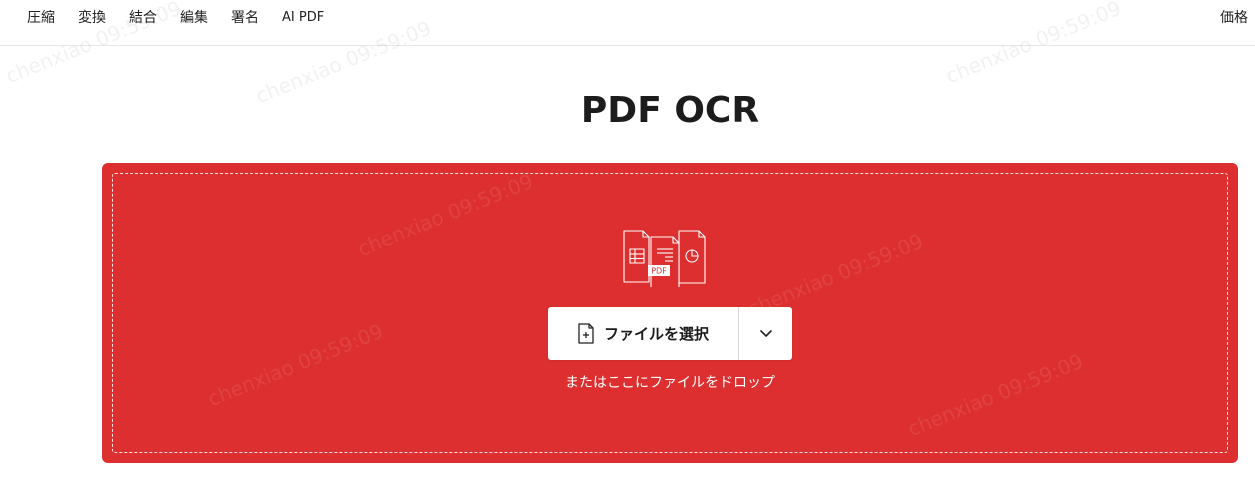  Describe the element at coordinates (586, 333) in the screenshot. I see `file-add-icon` at that location.